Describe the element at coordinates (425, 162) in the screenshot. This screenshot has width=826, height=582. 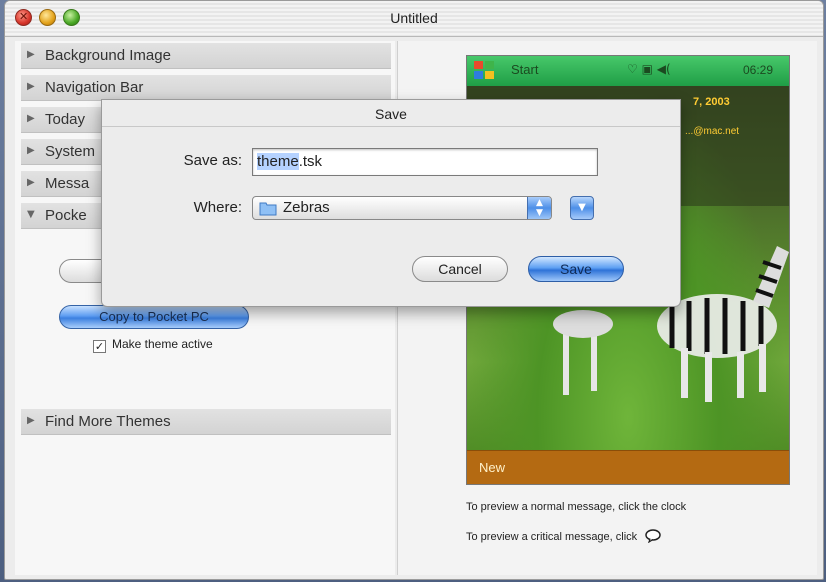
I see `filename-input: theme.tsk` at that location.